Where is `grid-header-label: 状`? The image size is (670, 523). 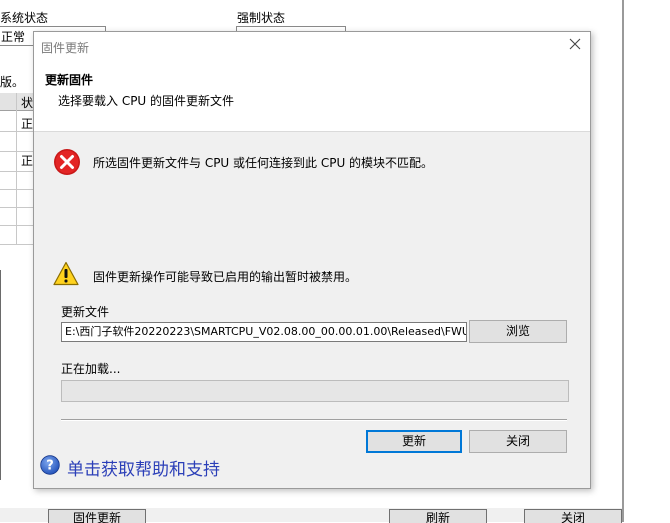 grid-header-label: 状 is located at coordinates (27, 103).